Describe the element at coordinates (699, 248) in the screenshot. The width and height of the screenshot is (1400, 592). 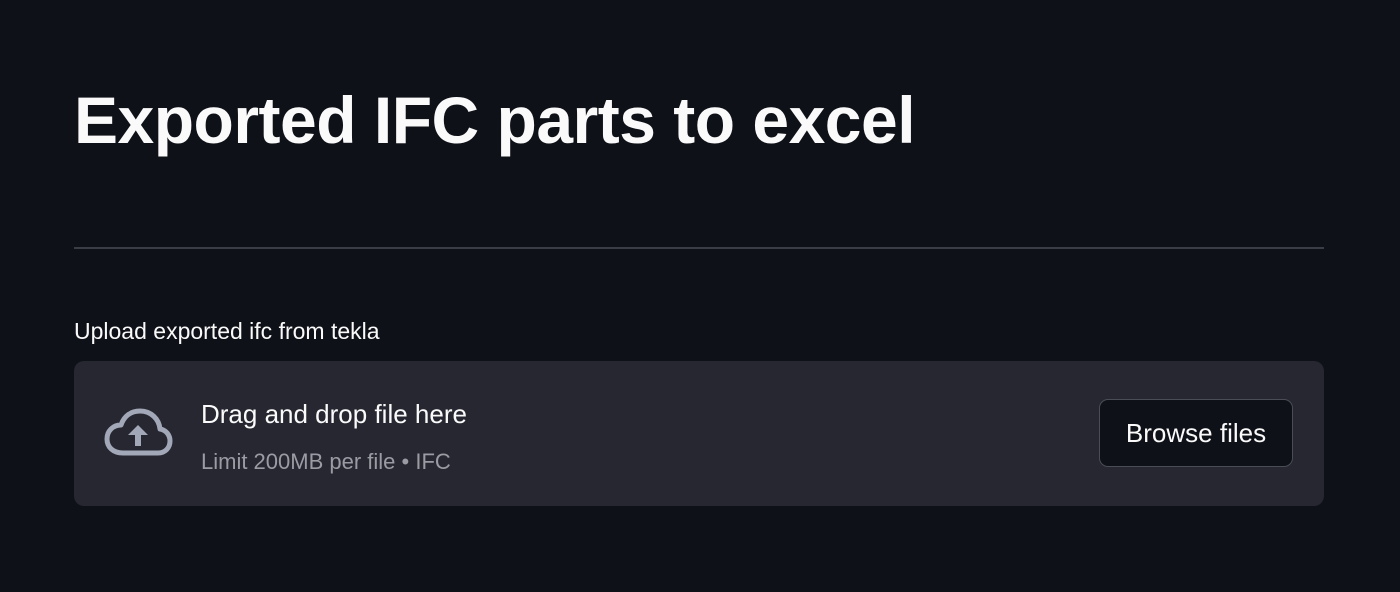
I see `divider` at that location.